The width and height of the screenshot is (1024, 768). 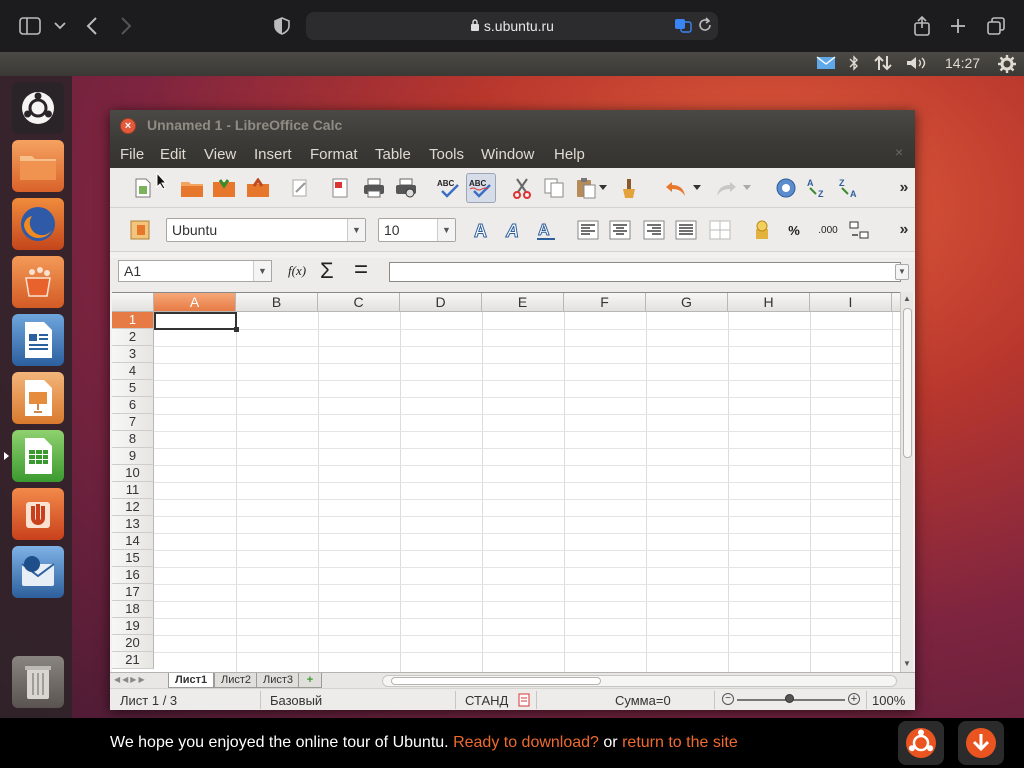 I want to click on row-header-7: 7, so click(x=133, y=422).